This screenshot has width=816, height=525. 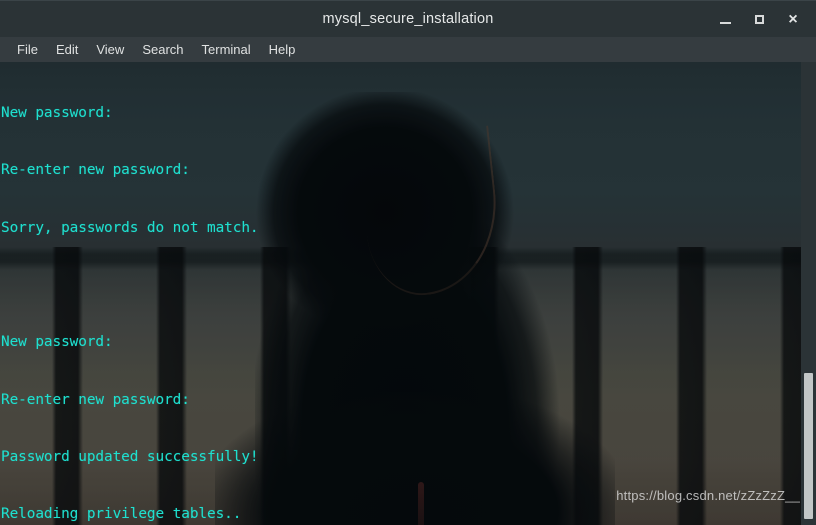 I want to click on terminal-line: Password updated successfully!, so click(x=130, y=456).